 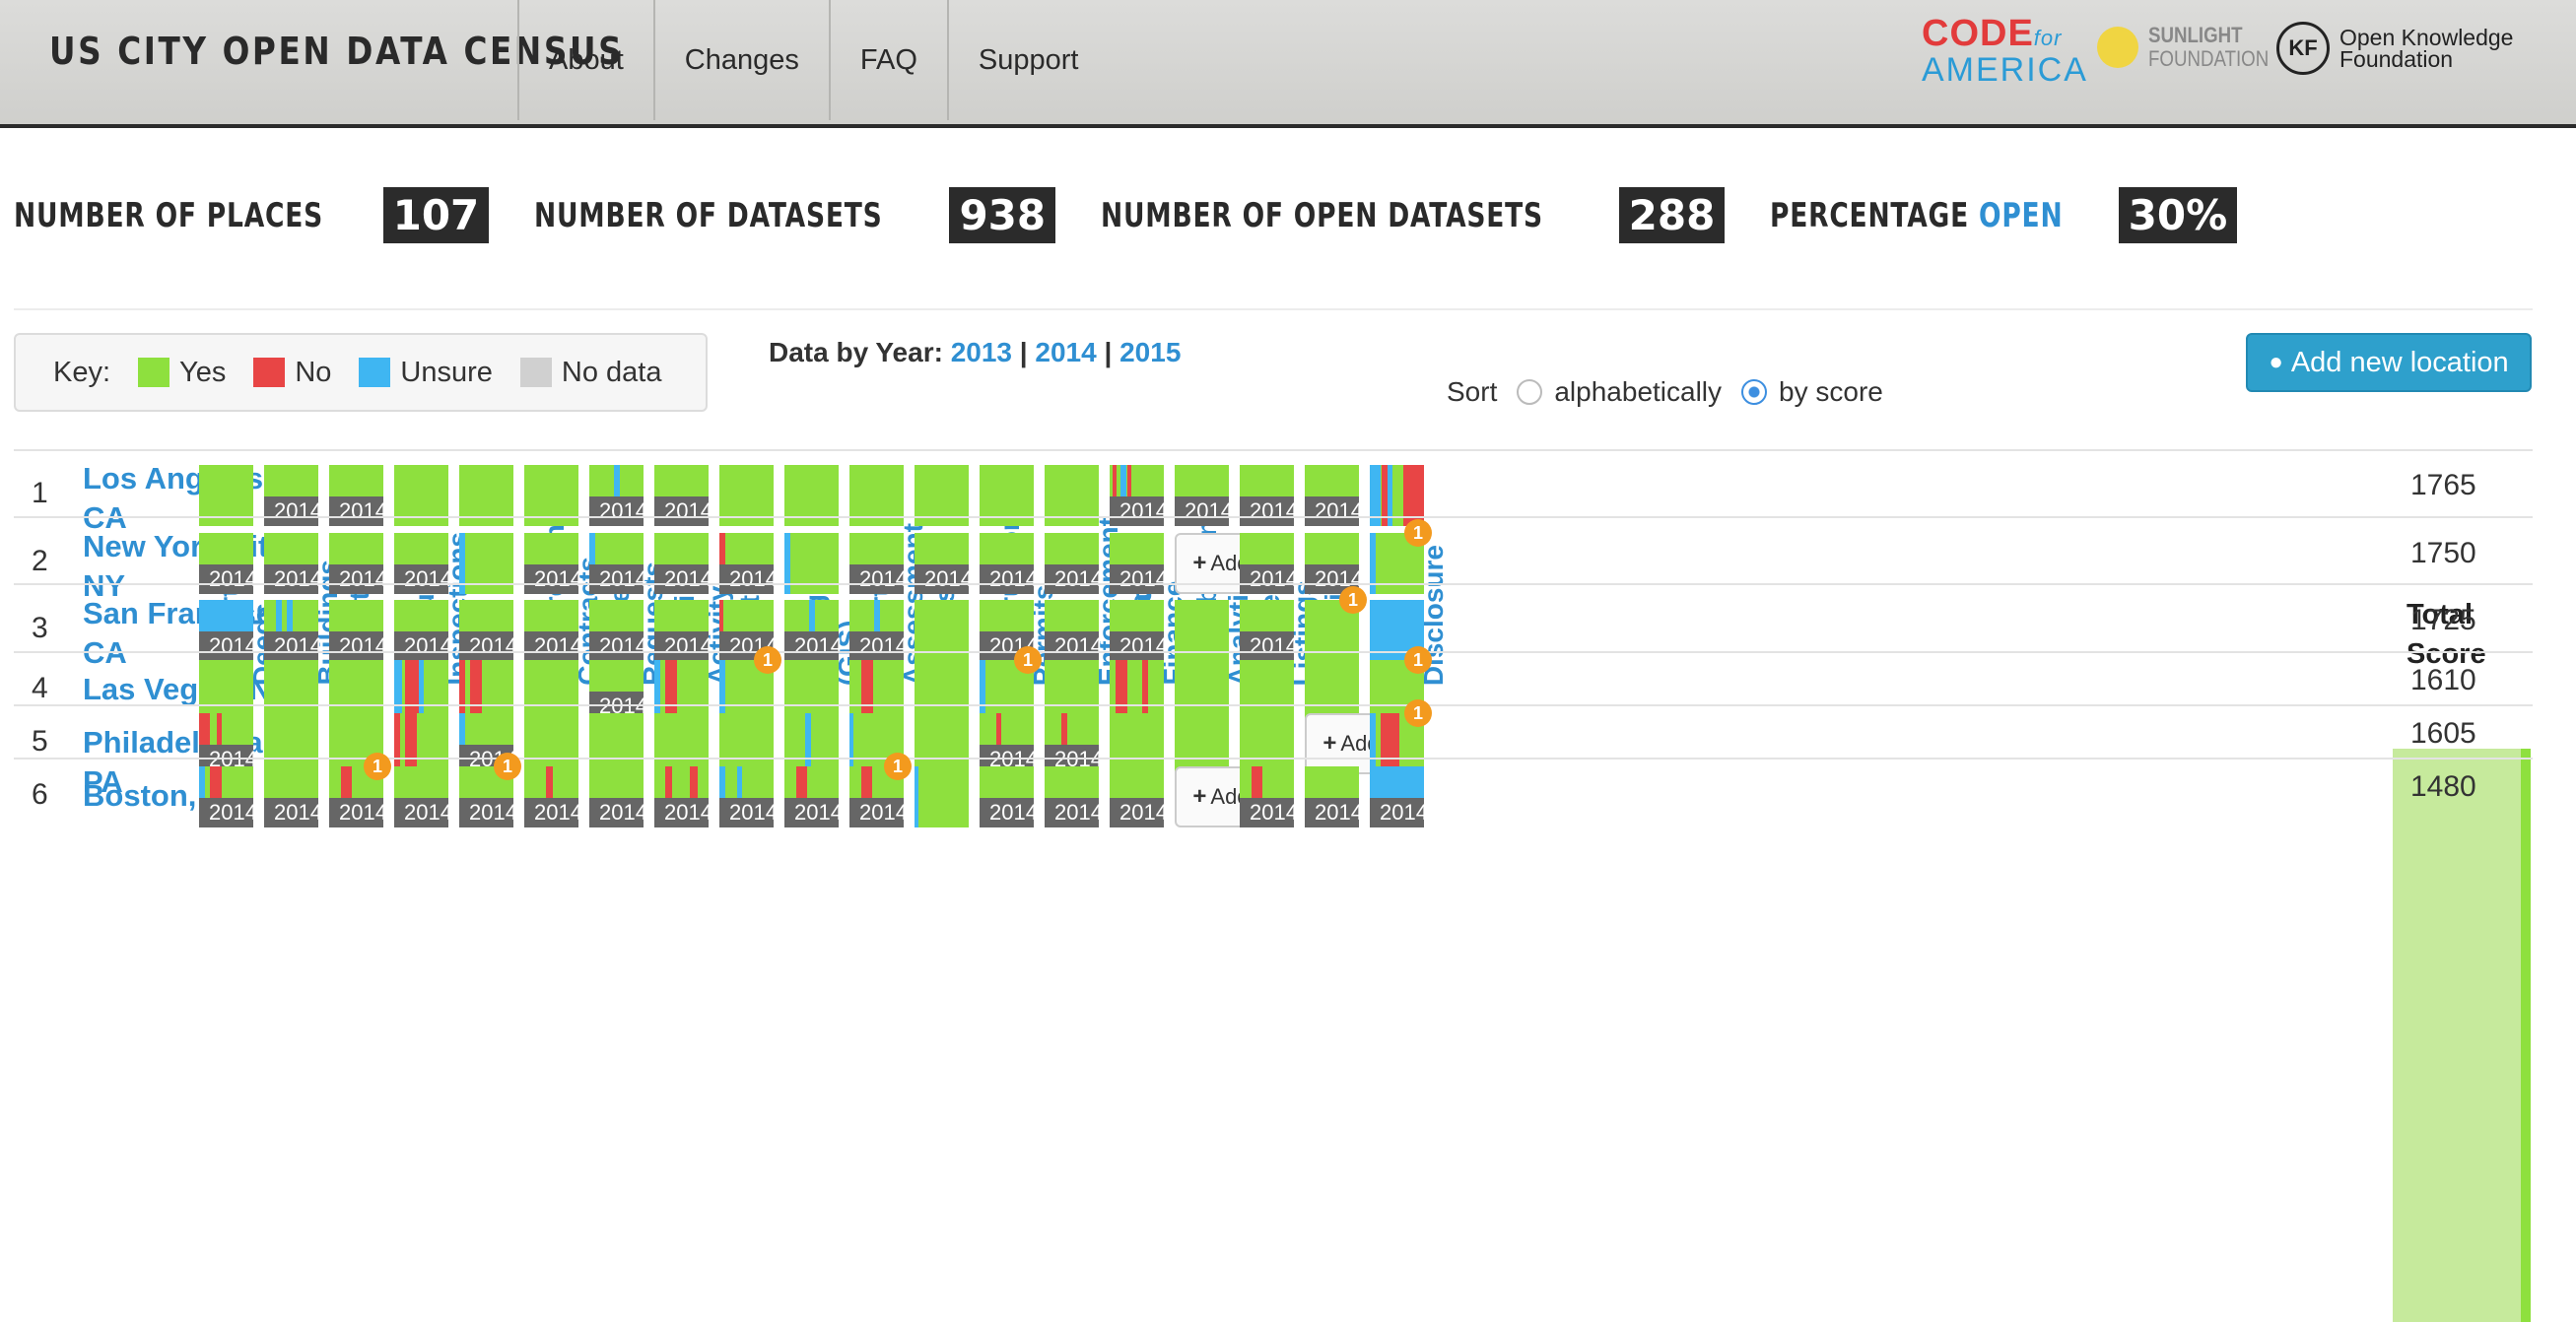 I want to click on sort-by-score-radio, so click(x=1754, y=392).